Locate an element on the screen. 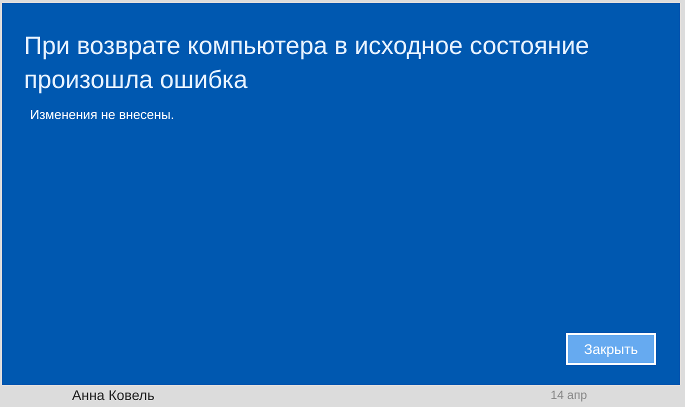 The image size is (685, 407). contact-name: Анна Ковель is located at coordinates (113, 395).